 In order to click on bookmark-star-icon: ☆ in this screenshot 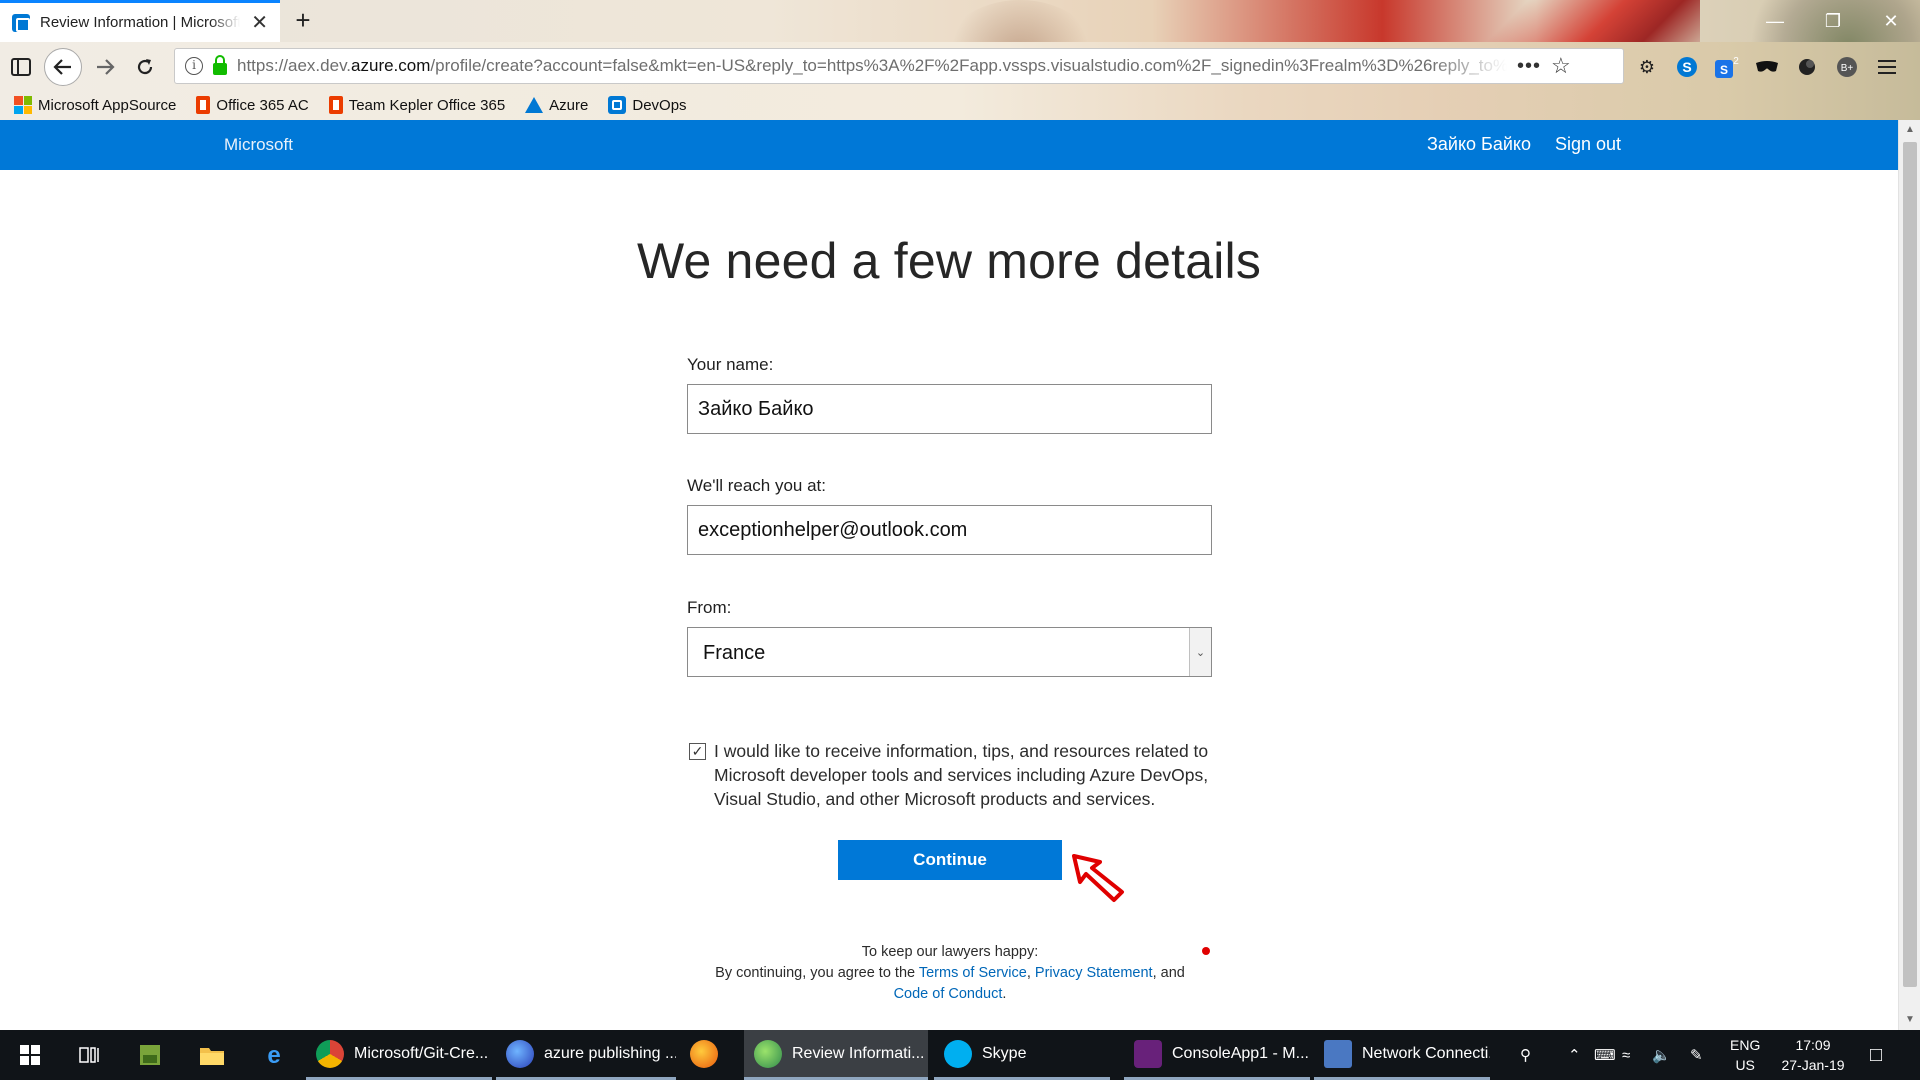, I will do `click(1561, 66)`.